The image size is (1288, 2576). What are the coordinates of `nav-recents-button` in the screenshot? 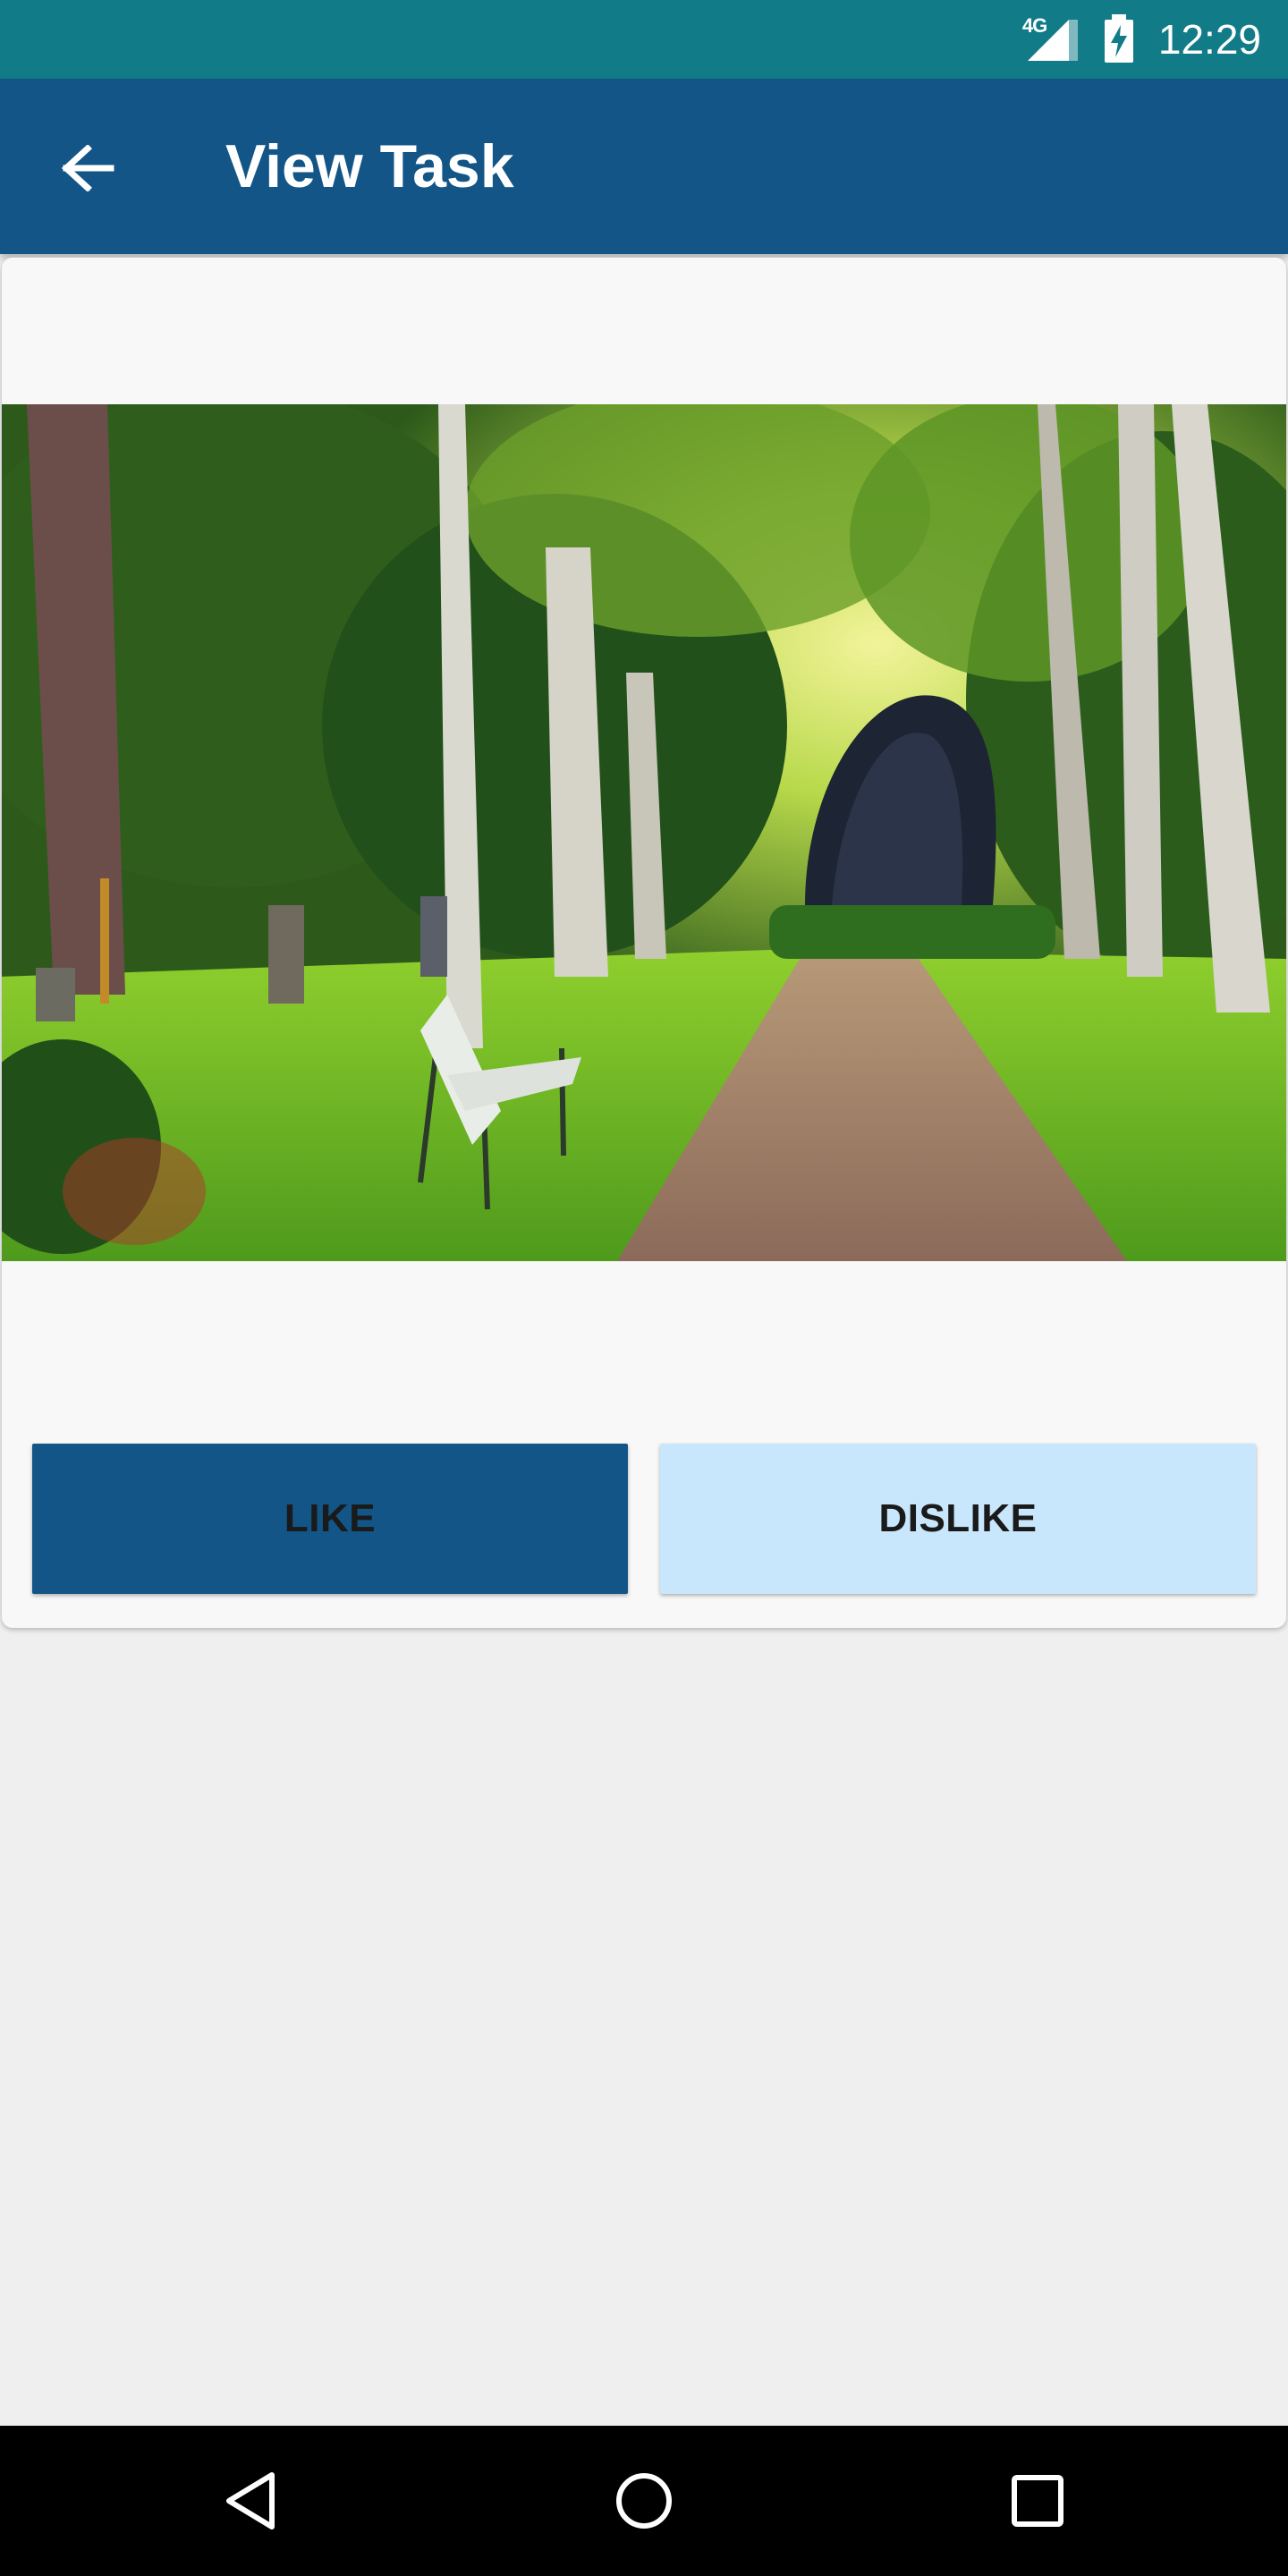 It's located at (1037, 2501).